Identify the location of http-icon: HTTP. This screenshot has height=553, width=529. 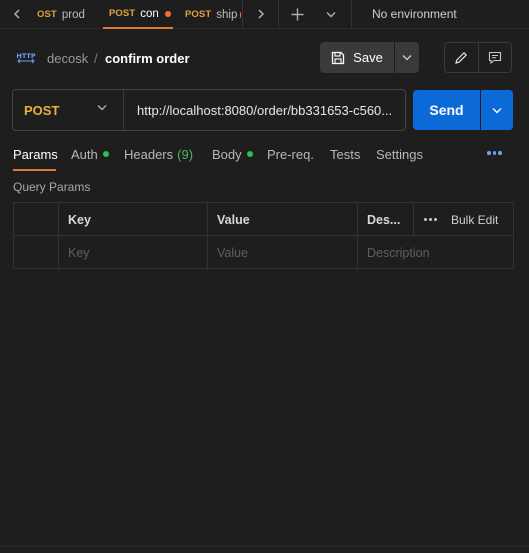
(26, 58).